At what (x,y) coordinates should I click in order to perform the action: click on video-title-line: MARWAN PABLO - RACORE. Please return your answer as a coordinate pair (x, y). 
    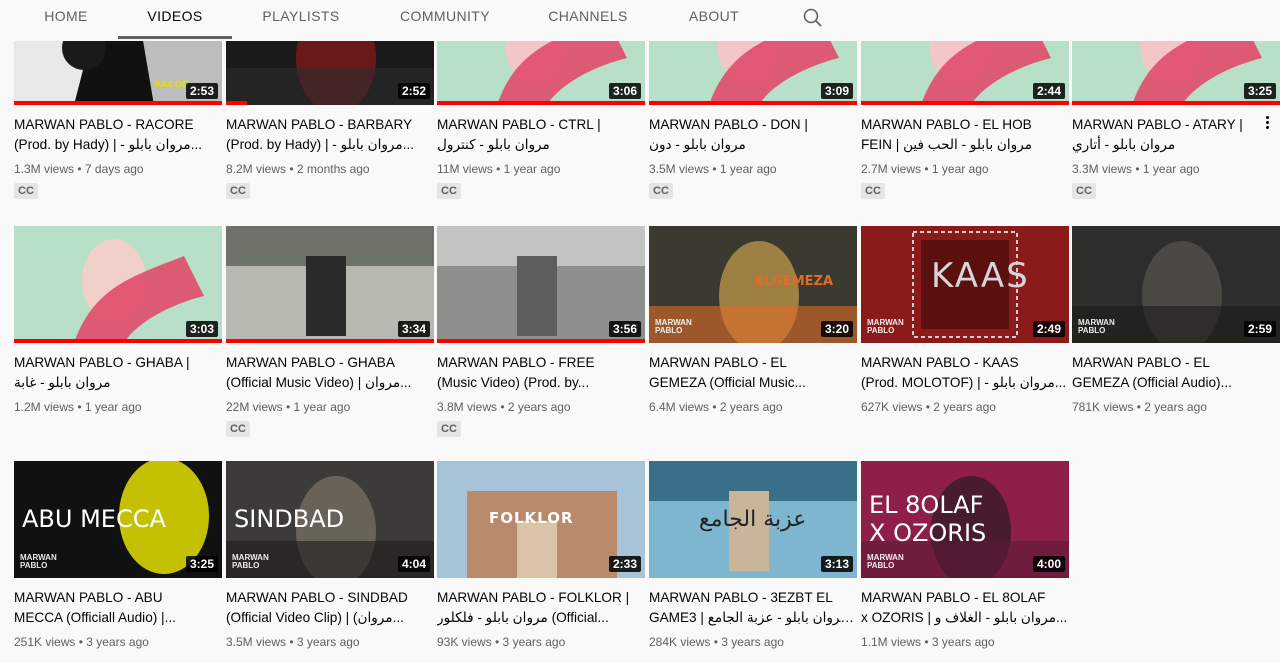
    Looking at the image, I should click on (104, 124).